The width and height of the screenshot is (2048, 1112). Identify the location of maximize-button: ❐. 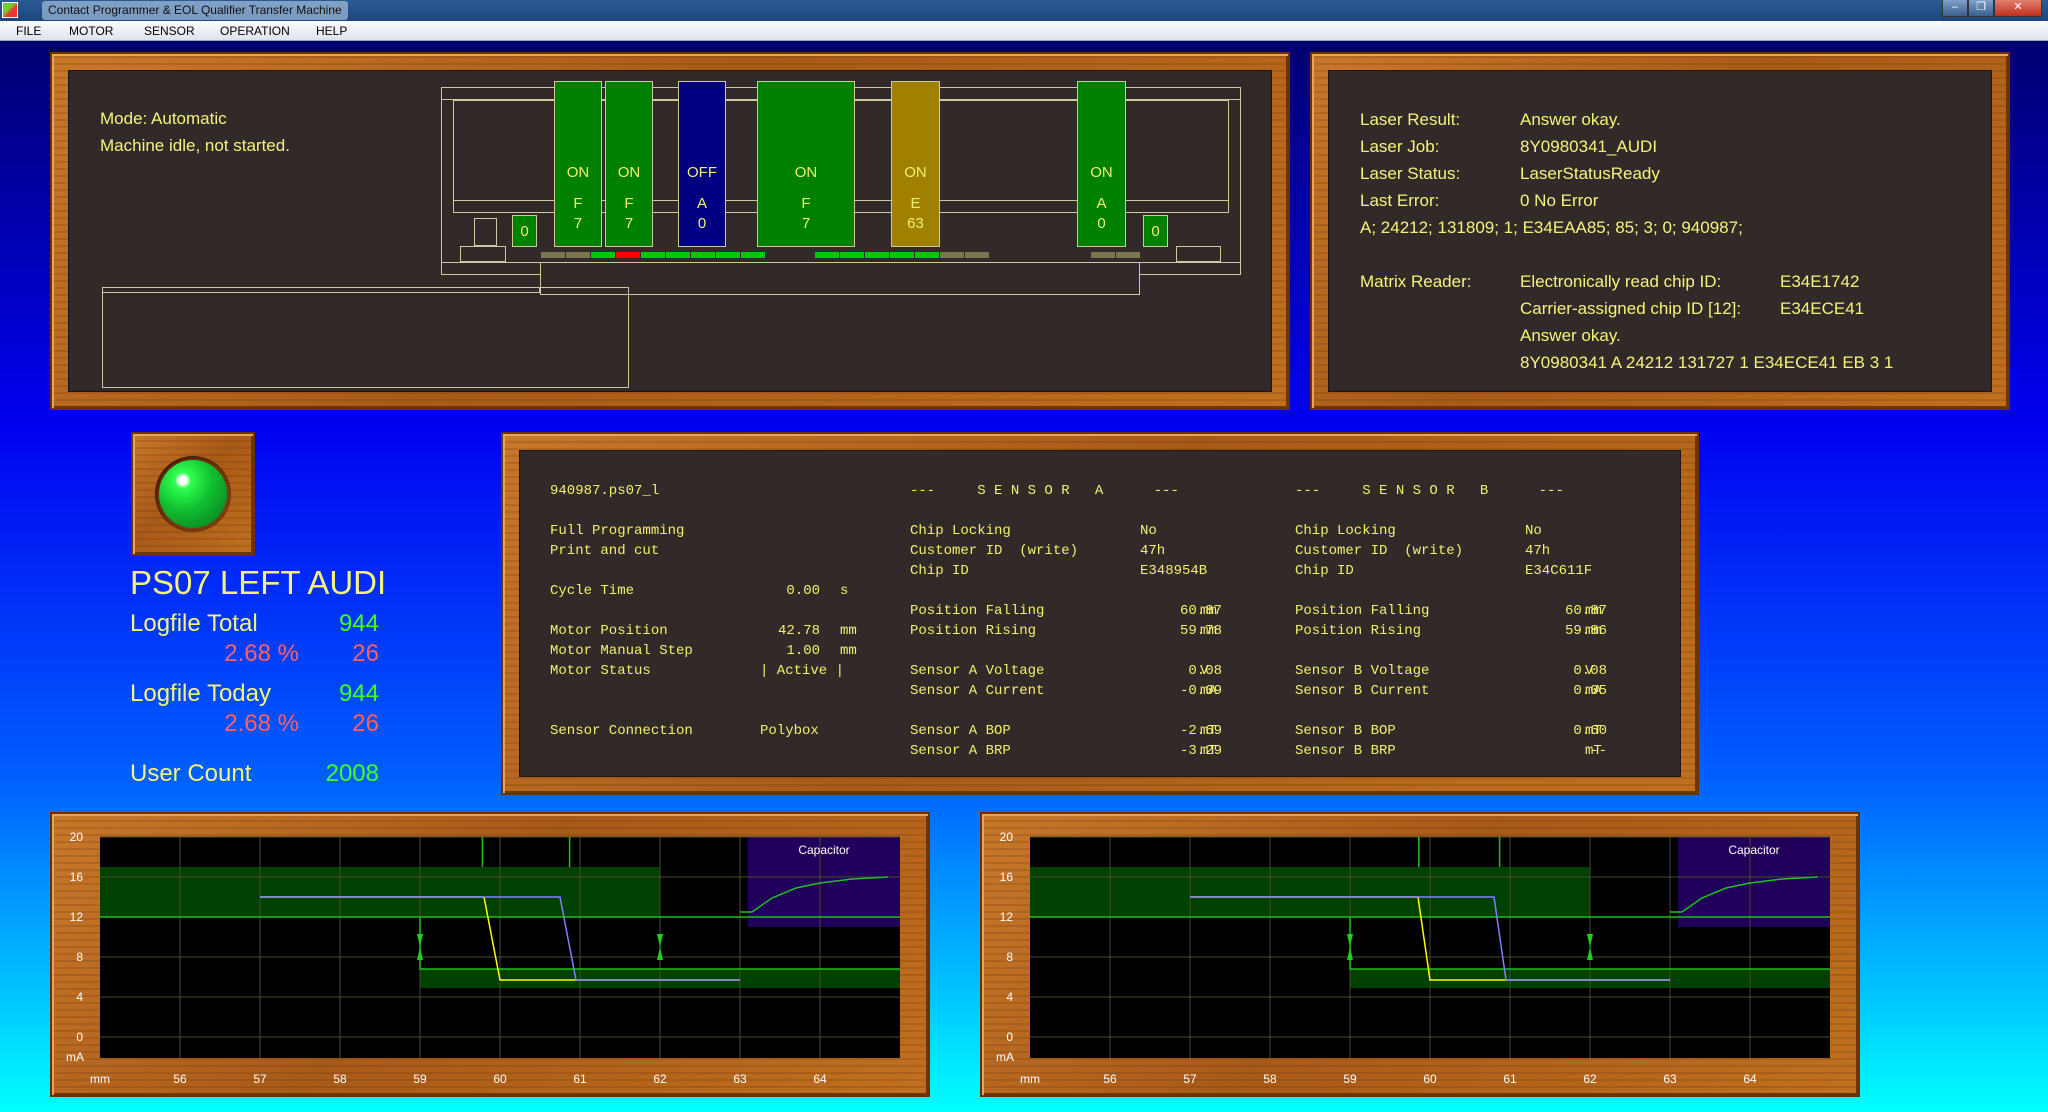
(1981, 8).